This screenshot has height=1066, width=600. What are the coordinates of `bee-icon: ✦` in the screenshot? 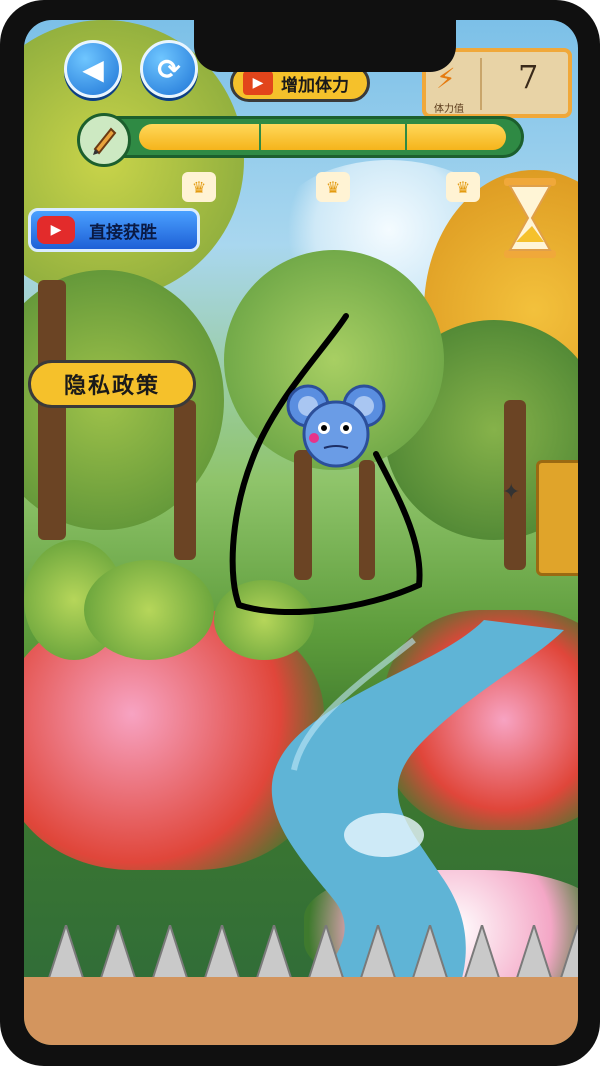 It's located at (511, 492).